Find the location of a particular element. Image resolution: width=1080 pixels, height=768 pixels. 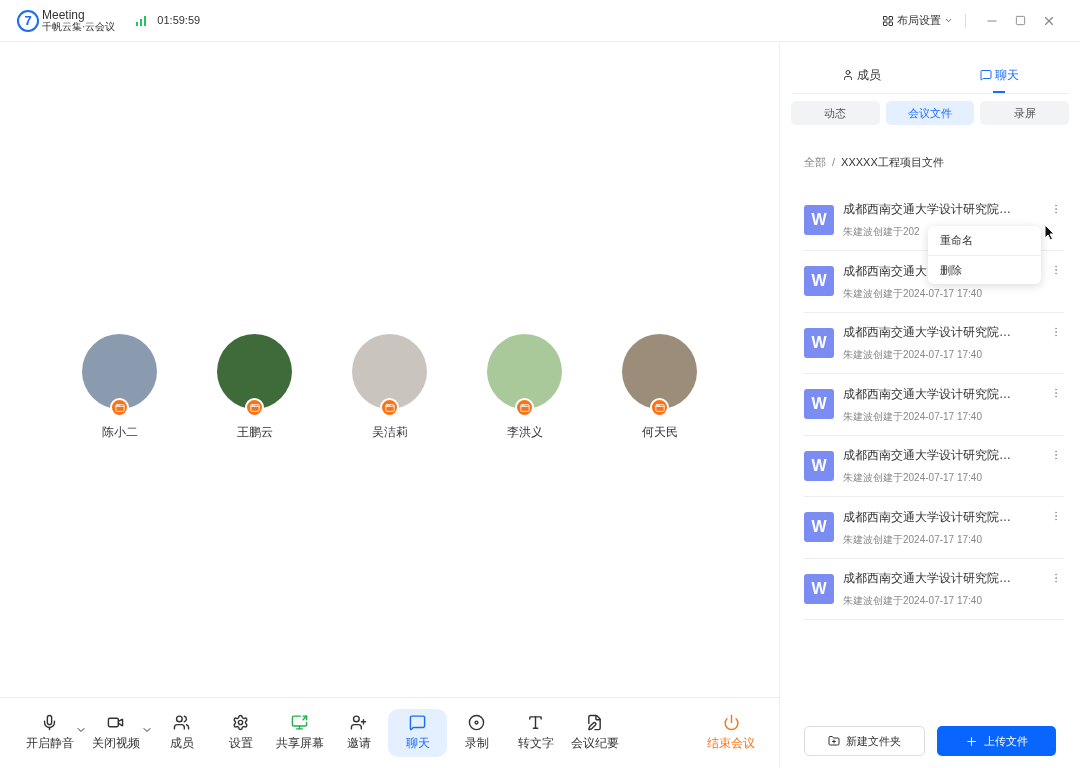

record-icon is located at coordinates (476, 722).